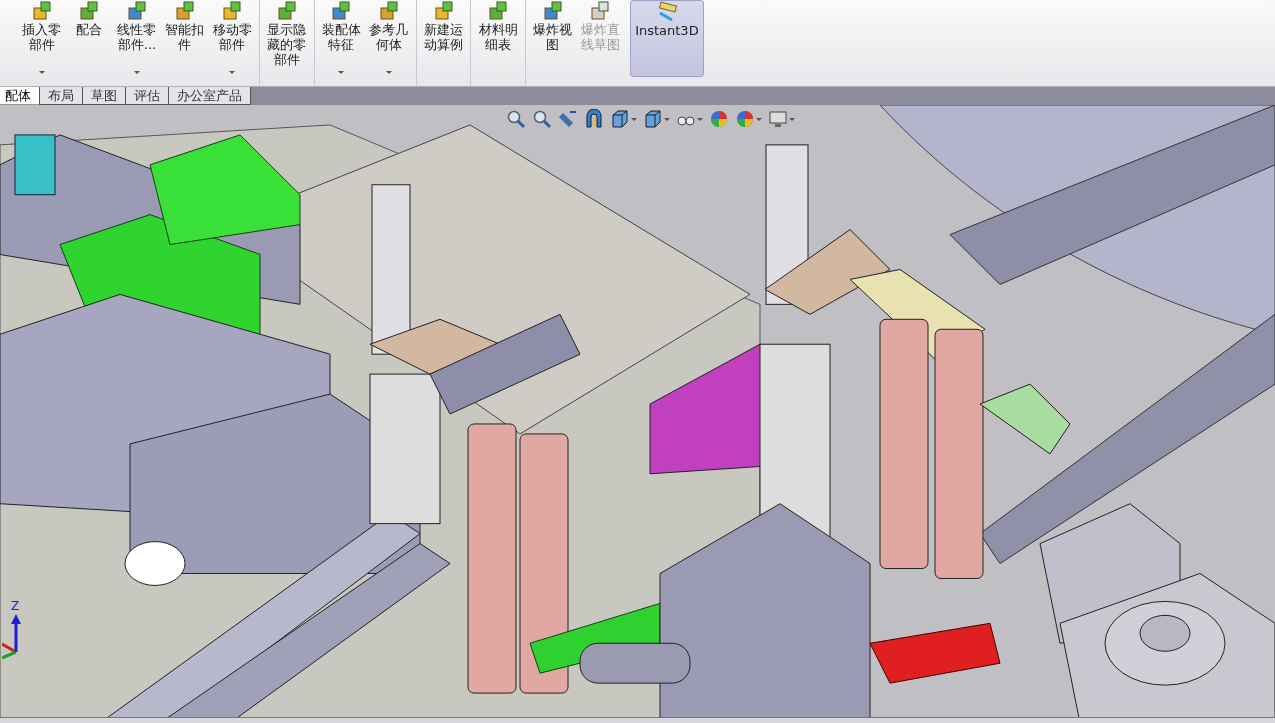 Image resolution: width=1275 pixels, height=723 pixels. Describe the element at coordinates (184, 43) in the screenshot. I see `toolbar-button: 智能扣件` at that location.